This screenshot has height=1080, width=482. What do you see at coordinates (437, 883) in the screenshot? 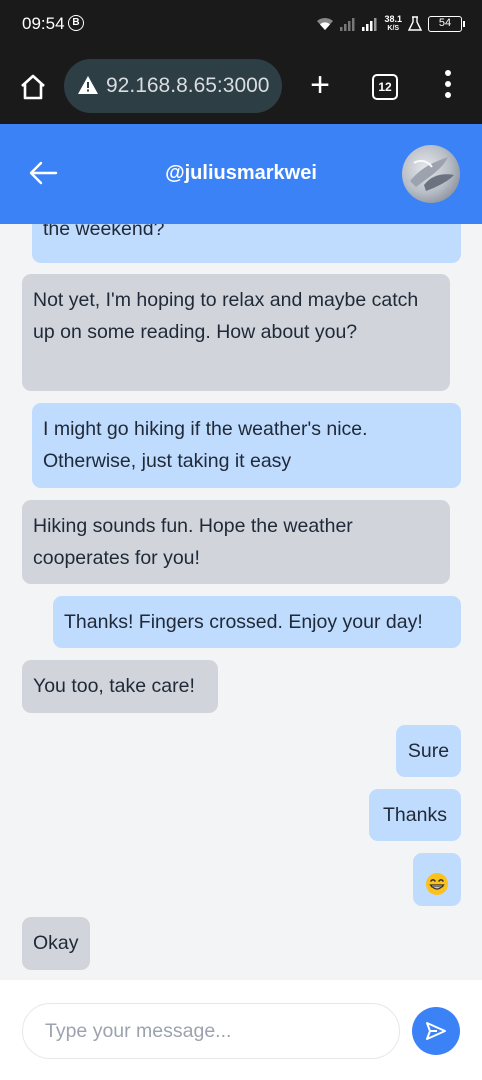
I see `grinning-face-emoji-icon` at bounding box center [437, 883].